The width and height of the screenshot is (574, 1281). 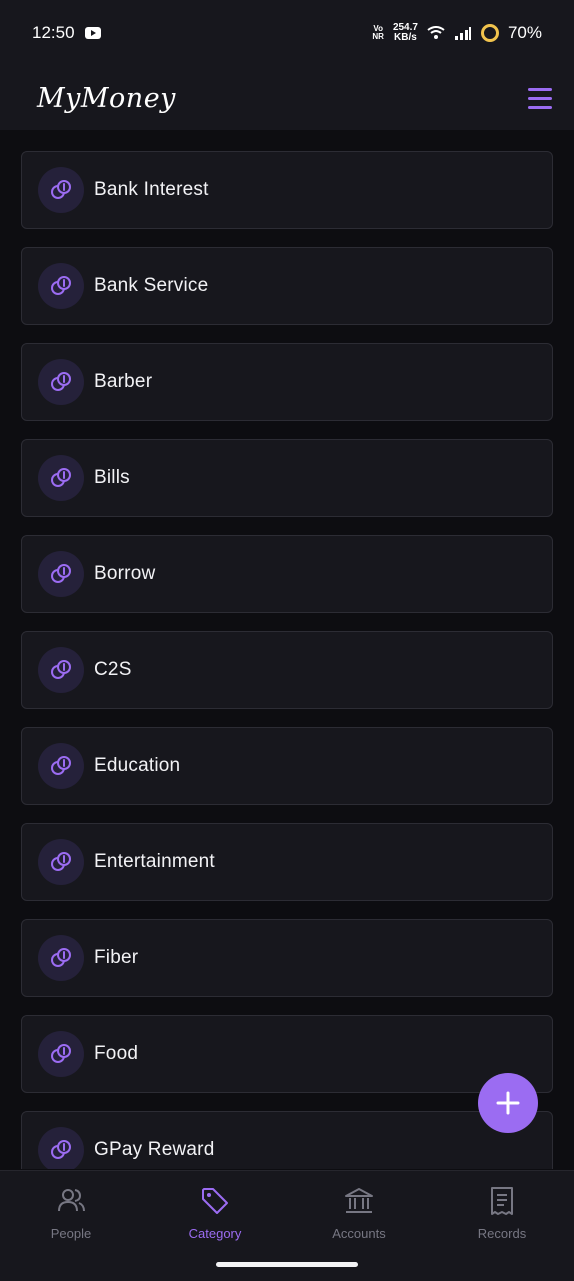 What do you see at coordinates (502, 1233) in the screenshot?
I see `nav-label: Records` at bounding box center [502, 1233].